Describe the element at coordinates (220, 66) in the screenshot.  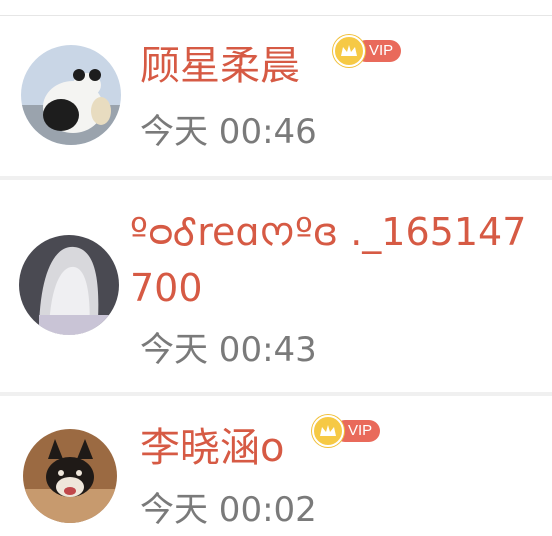
I see `user-name: 顾星柔晨` at that location.